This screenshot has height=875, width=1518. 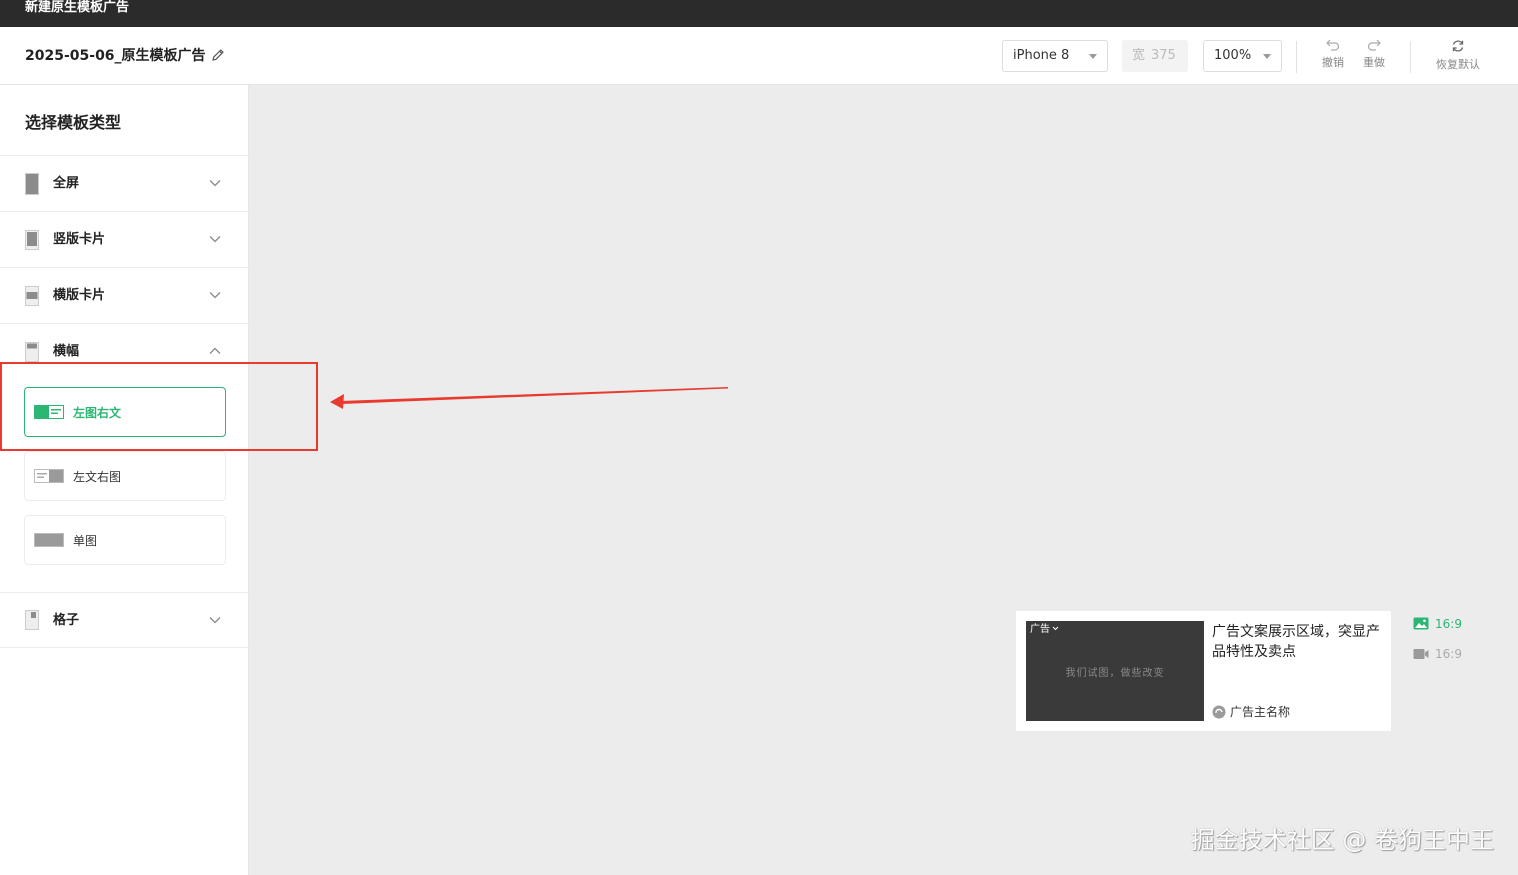 What do you see at coordinates (49, 476) in the screenshot?
I see `left-text-right-image-icon` at bounding box center [49, 476].